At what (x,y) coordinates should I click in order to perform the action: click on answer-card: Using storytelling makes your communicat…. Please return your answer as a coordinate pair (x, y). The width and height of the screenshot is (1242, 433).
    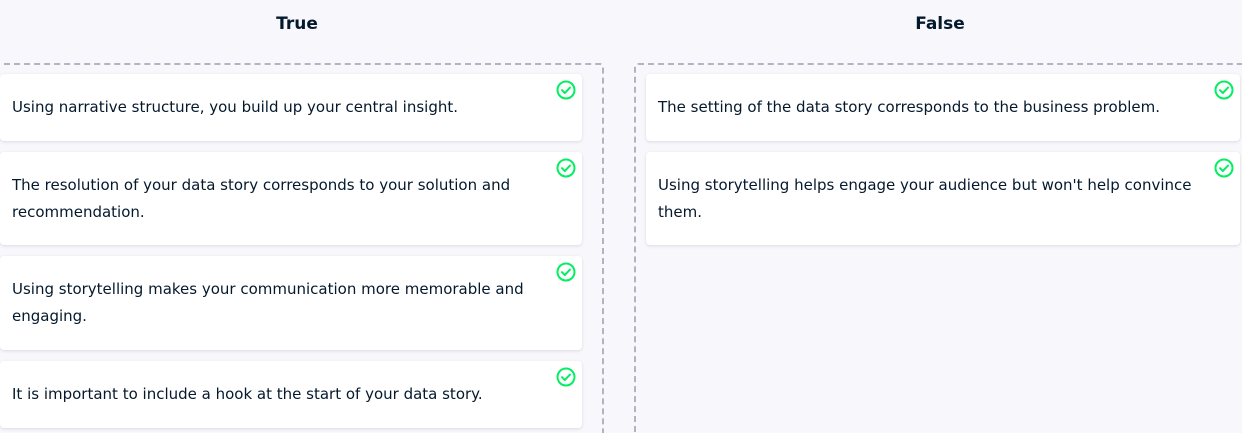
    Looking at the image, I should click on (291, 303).